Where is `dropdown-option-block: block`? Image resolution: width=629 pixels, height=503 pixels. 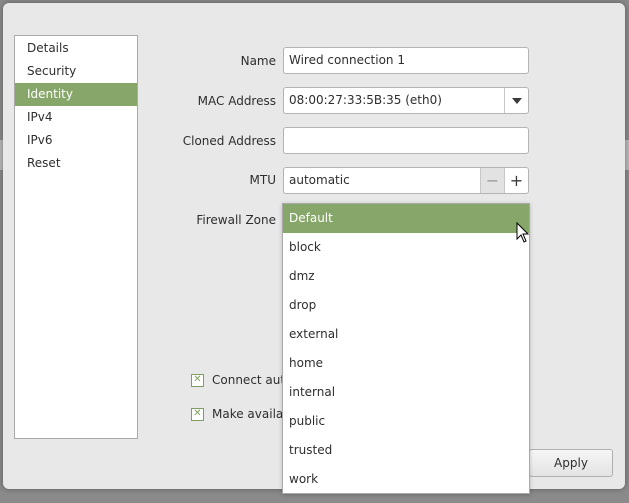 dropdown-option-block: block is located at coordinates (406, 247).